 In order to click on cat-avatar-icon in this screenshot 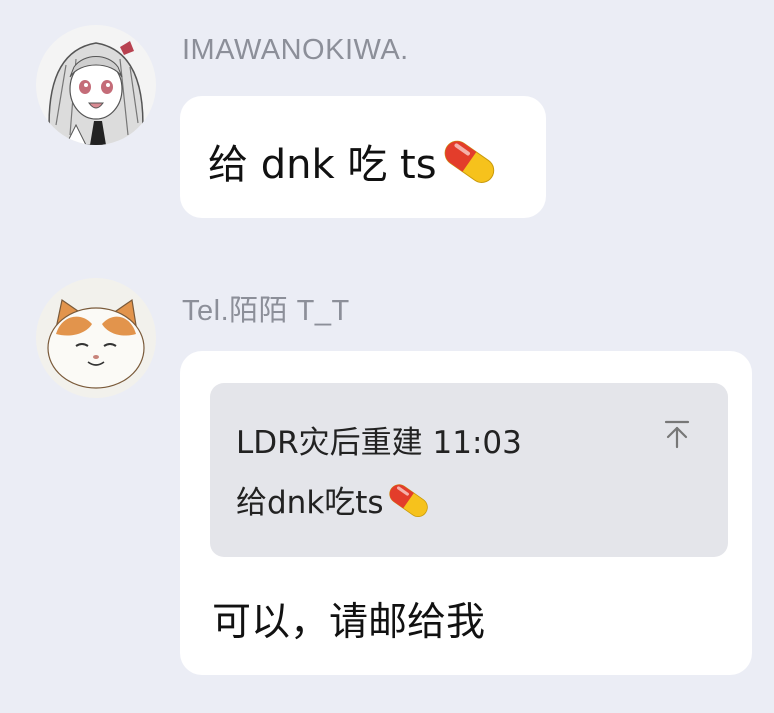, I will do `click(96, 338)`.